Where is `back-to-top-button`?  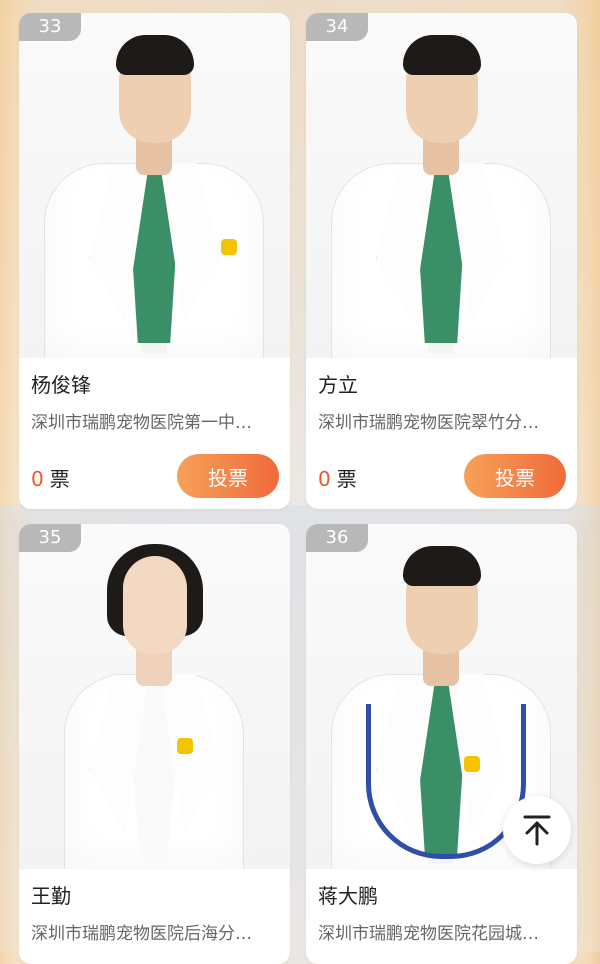 back-to-top-button is located at coordinates (537, 830).